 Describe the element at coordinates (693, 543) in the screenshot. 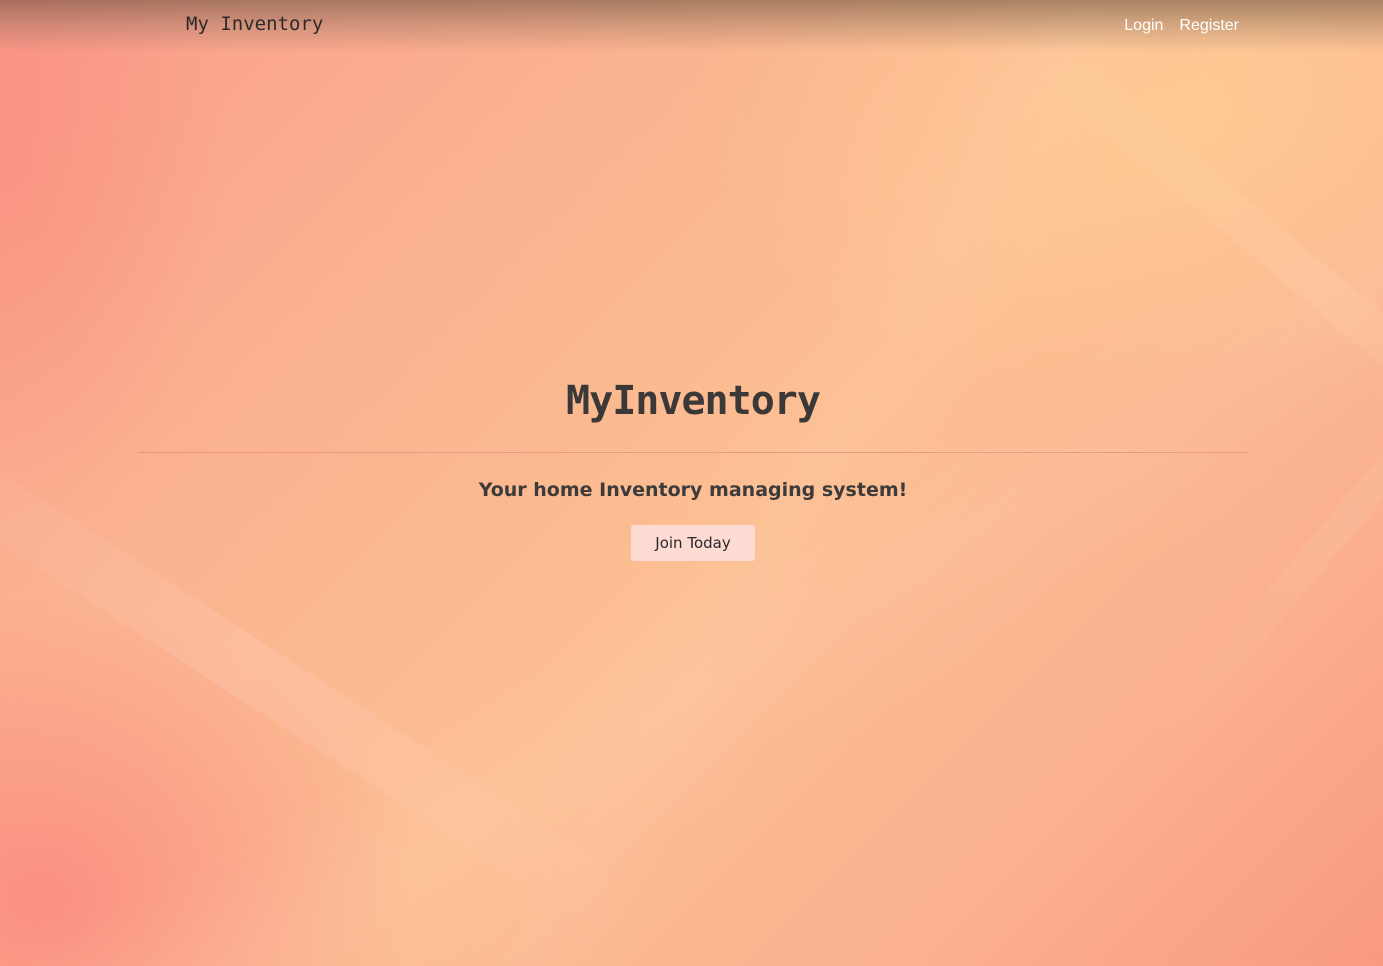

I see `join-today-button: Join Today` at that location.